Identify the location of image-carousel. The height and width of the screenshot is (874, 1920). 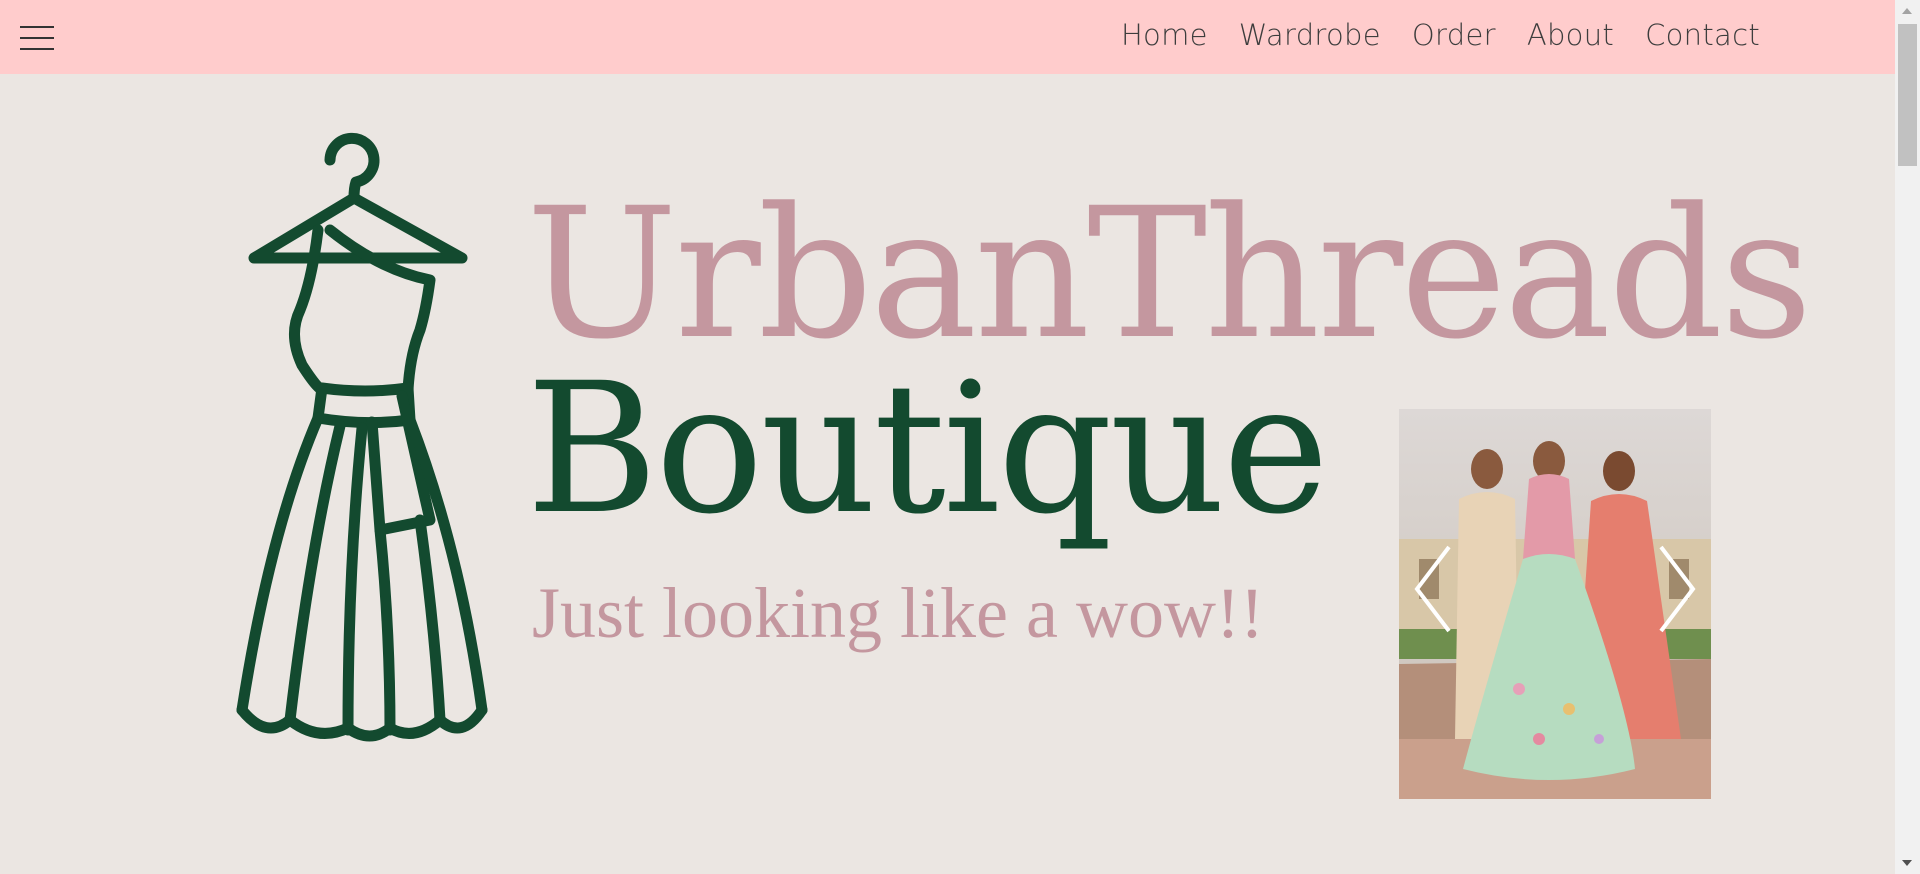
(1555, 604).